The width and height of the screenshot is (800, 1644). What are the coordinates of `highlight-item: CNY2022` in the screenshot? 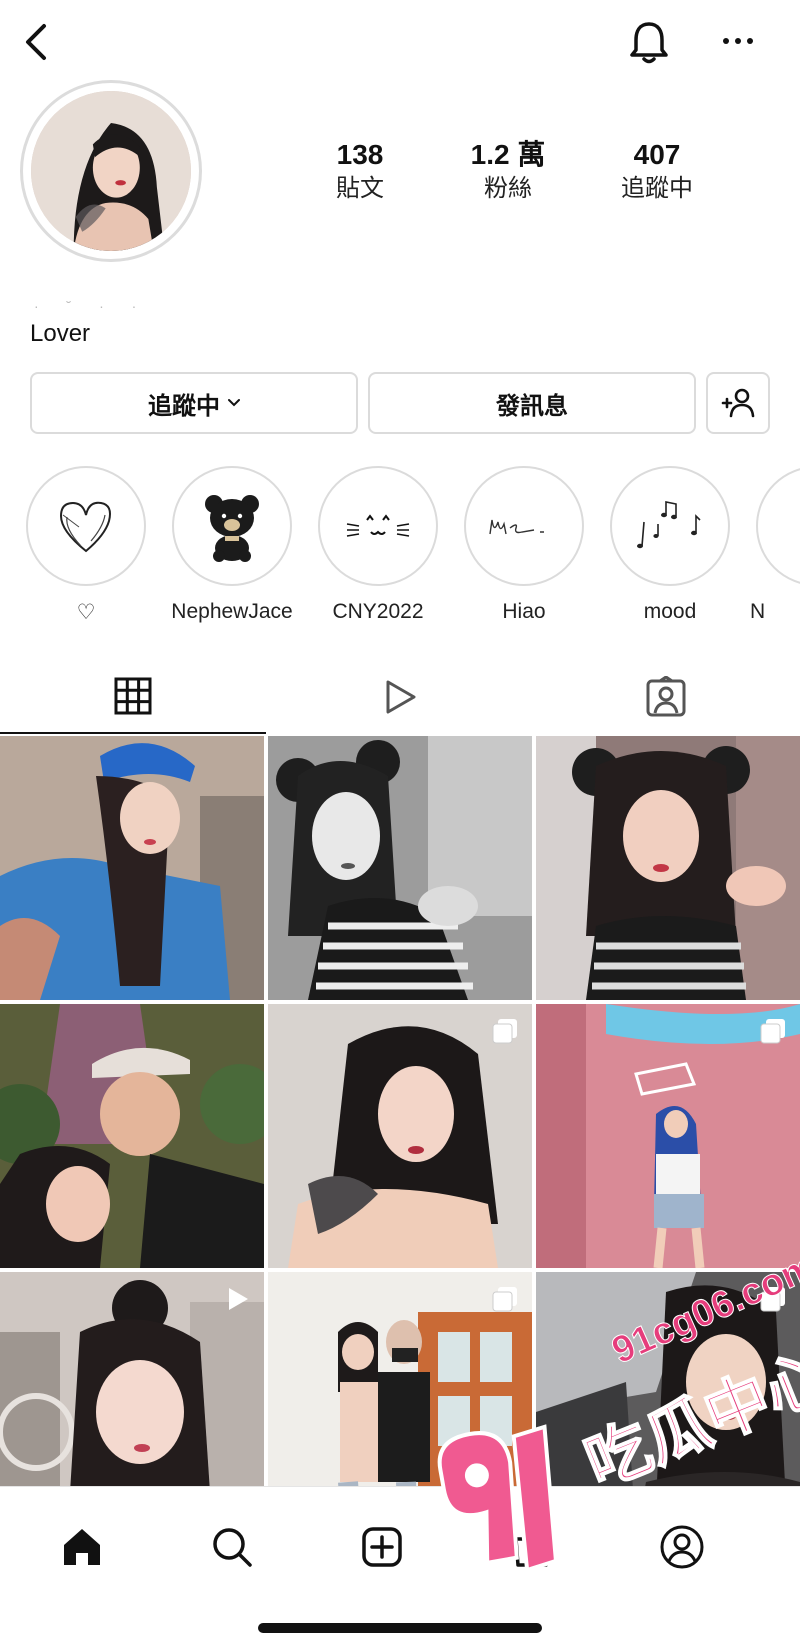 It's located at (378, 545).